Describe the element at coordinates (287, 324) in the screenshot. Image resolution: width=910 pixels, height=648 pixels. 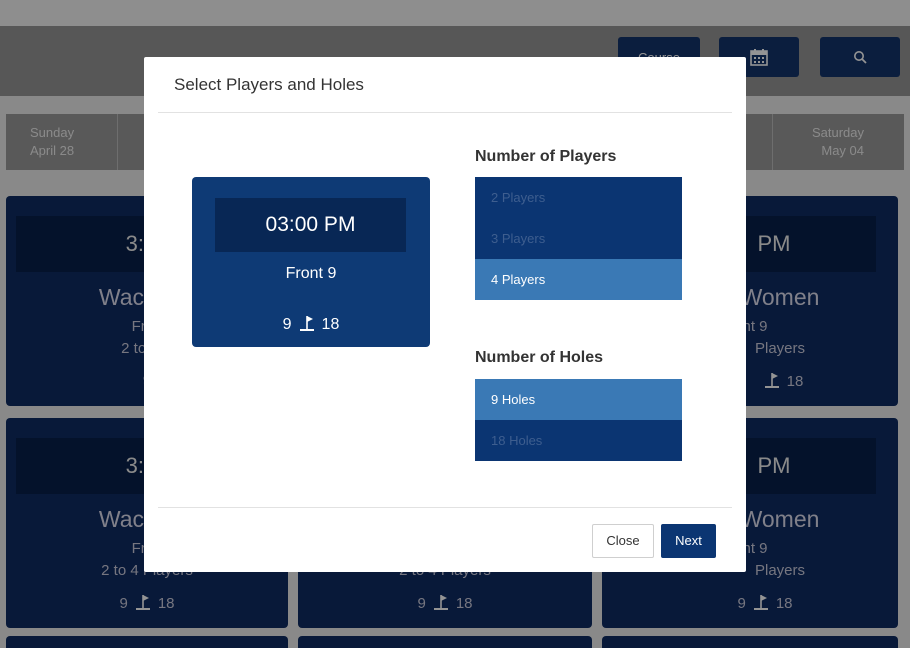
I see `holes-front: 9` at that location.